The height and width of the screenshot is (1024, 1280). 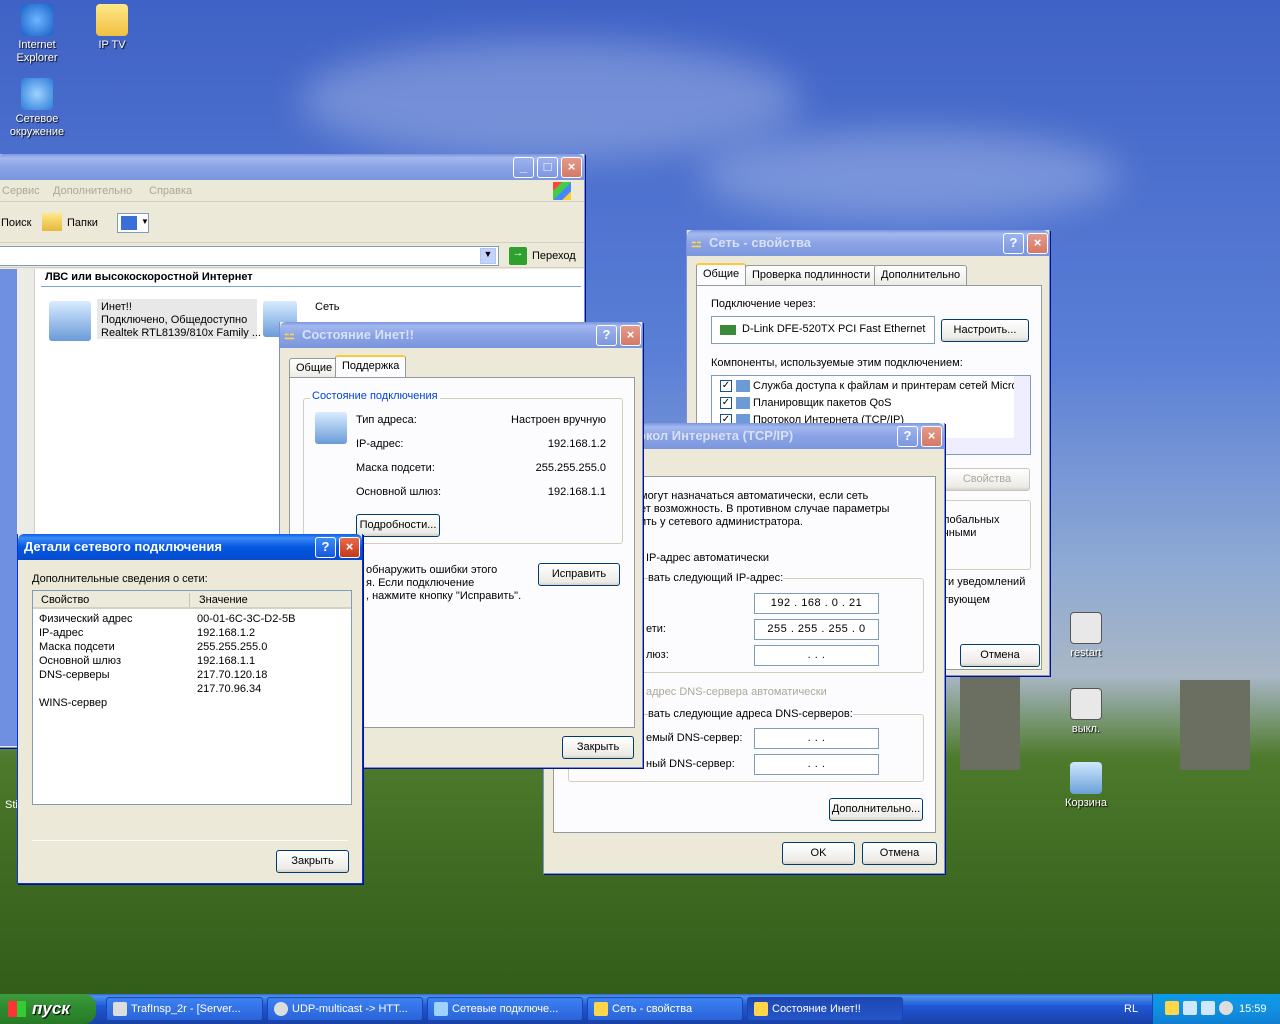 What do you see at coordinates (816, 1009) in the screenshot?
I see `taskbar-item-label: Состояние Инет!!` at bounding box center [816, 1009].